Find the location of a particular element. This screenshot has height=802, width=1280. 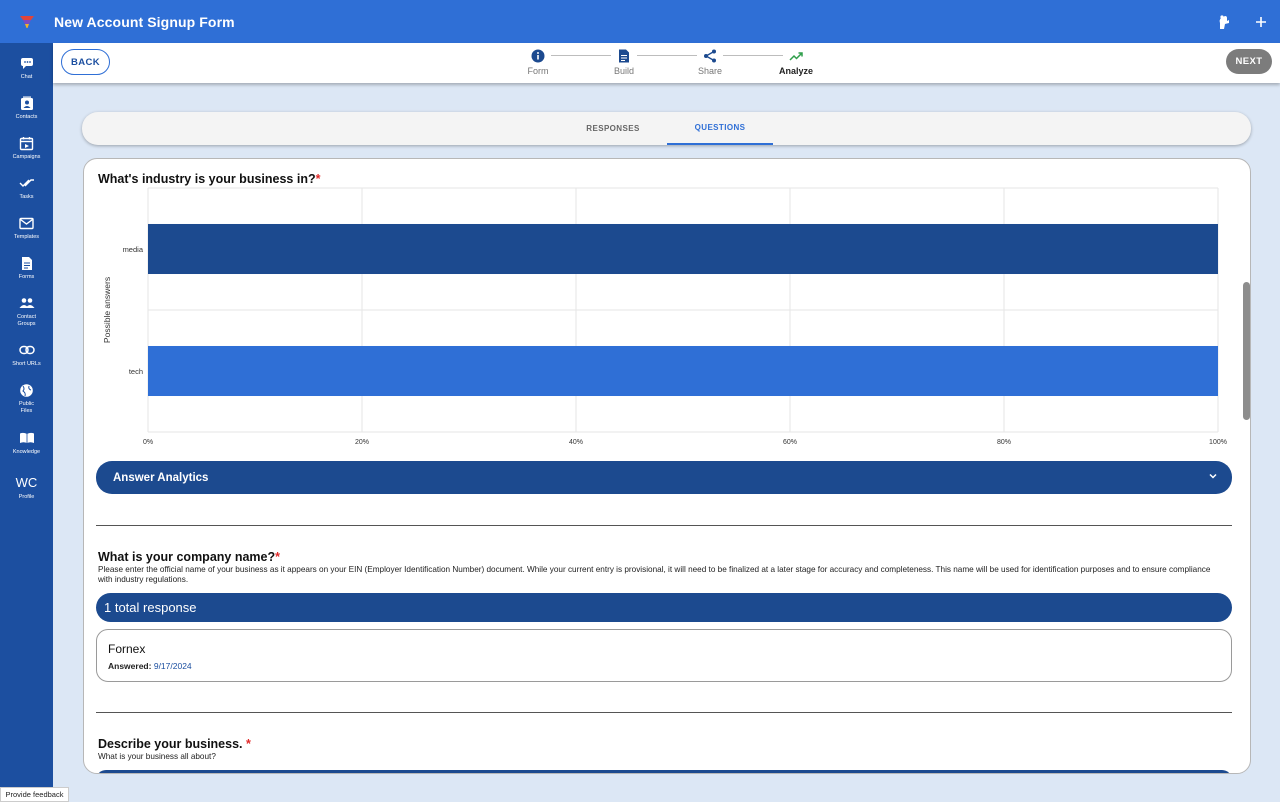

answer-analytics-toggle: Answer Analytics is located at coordinates (664, 477).